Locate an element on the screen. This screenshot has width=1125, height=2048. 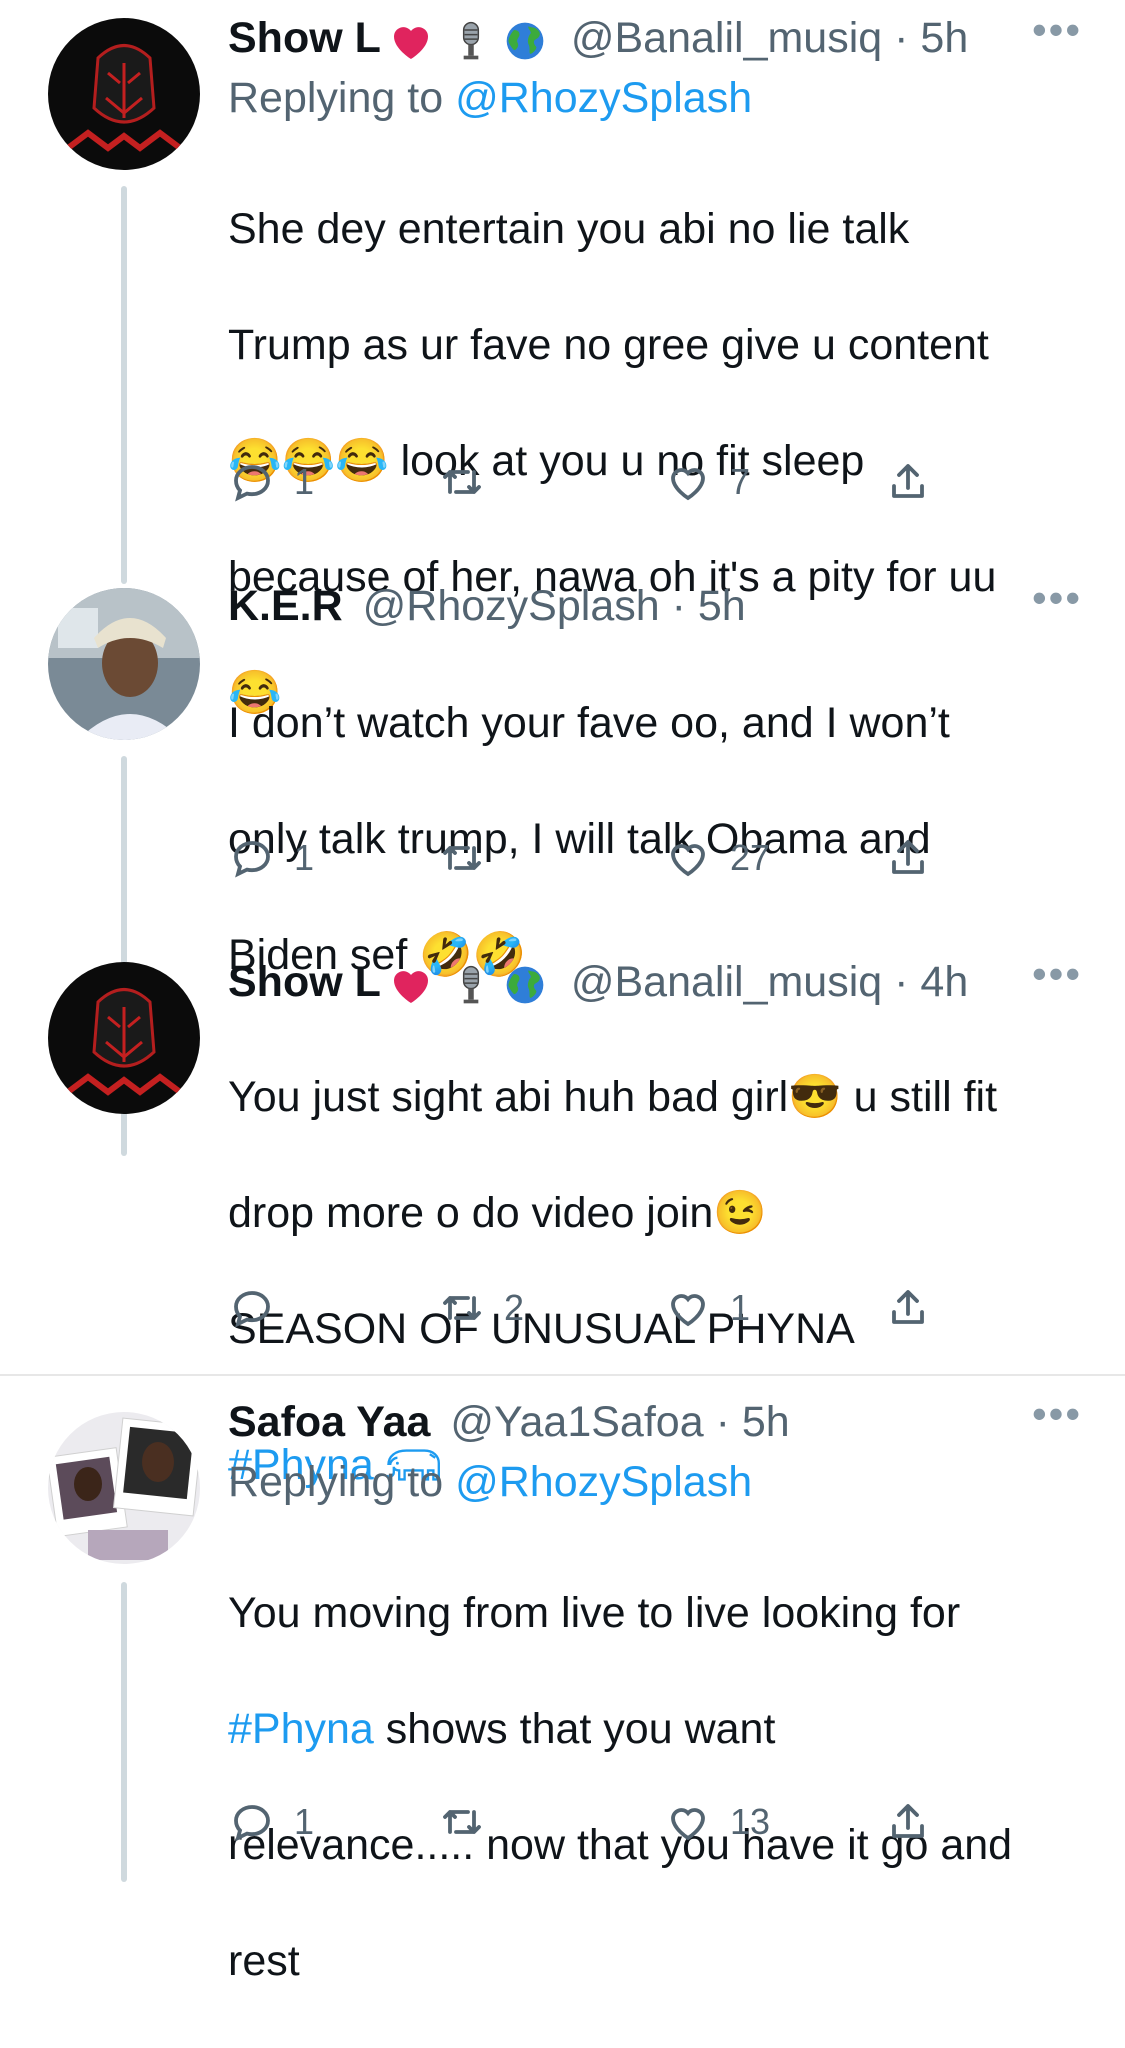
like-button: 1 is located at coordinates (707, 1308).